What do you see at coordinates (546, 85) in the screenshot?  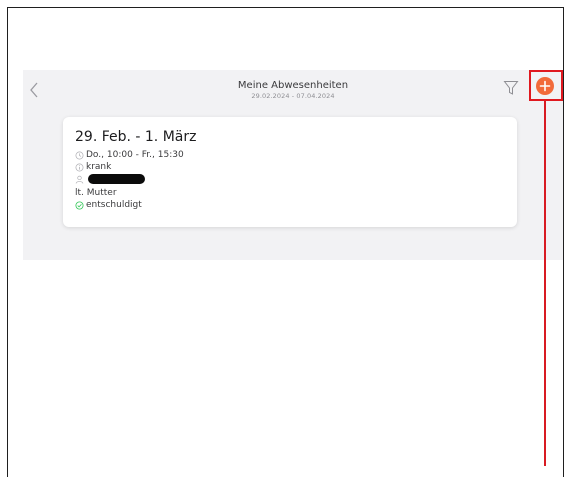 I see `annotation-highlight-box` at bounding box center [546, 85].